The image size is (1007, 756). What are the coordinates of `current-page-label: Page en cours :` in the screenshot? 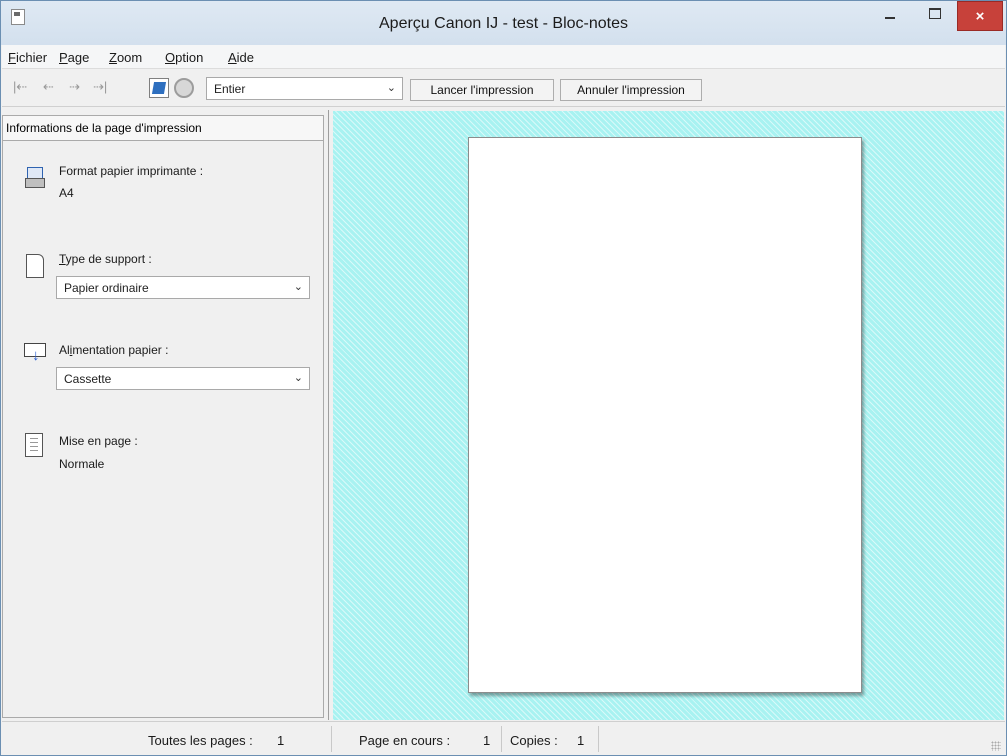 It's located at (405, 740).